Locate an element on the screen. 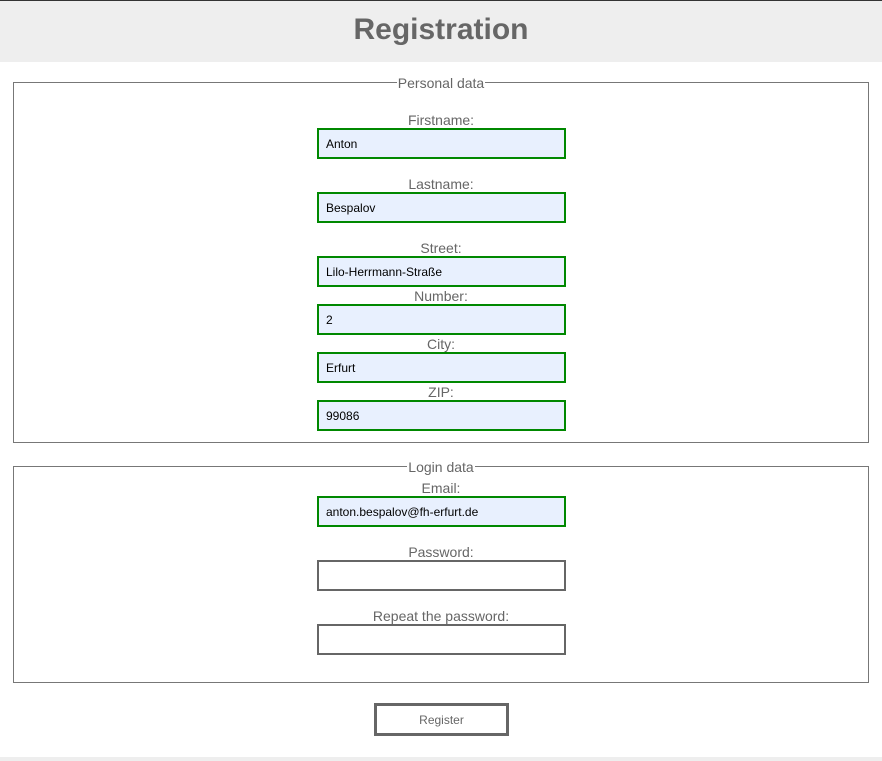 The width and height of the screenshot is (882, 761). personal-data-legend: Personal data is located at coordinates (441, 83).